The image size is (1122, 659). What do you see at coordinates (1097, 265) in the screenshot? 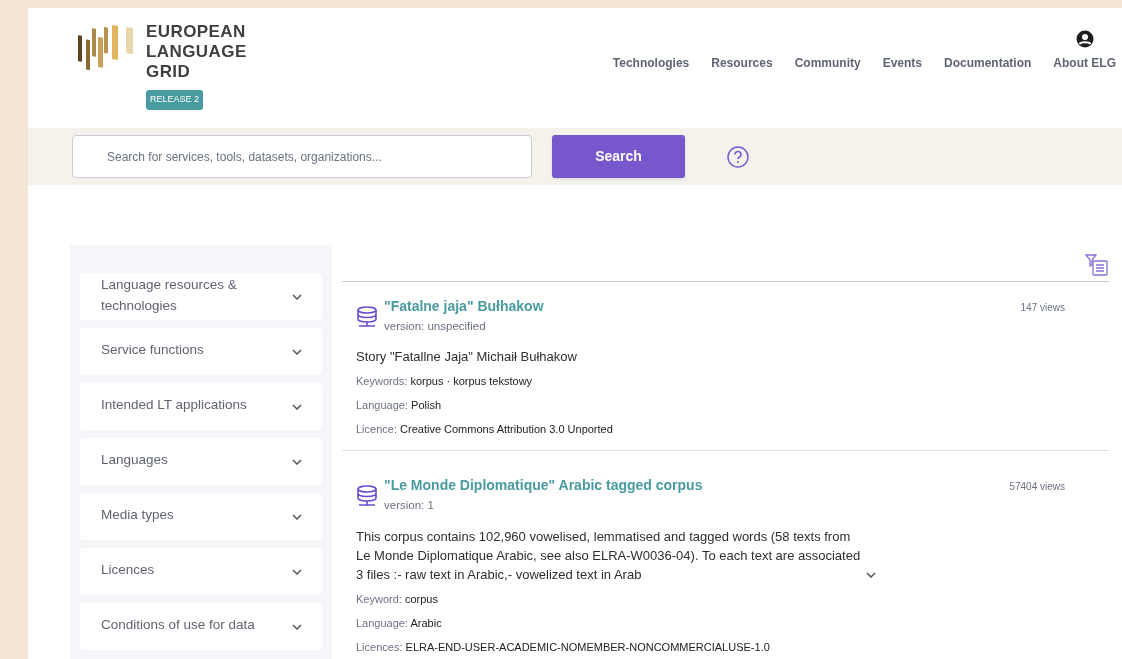
I see `filter-list-icon` at bounding box center [1097, 265].